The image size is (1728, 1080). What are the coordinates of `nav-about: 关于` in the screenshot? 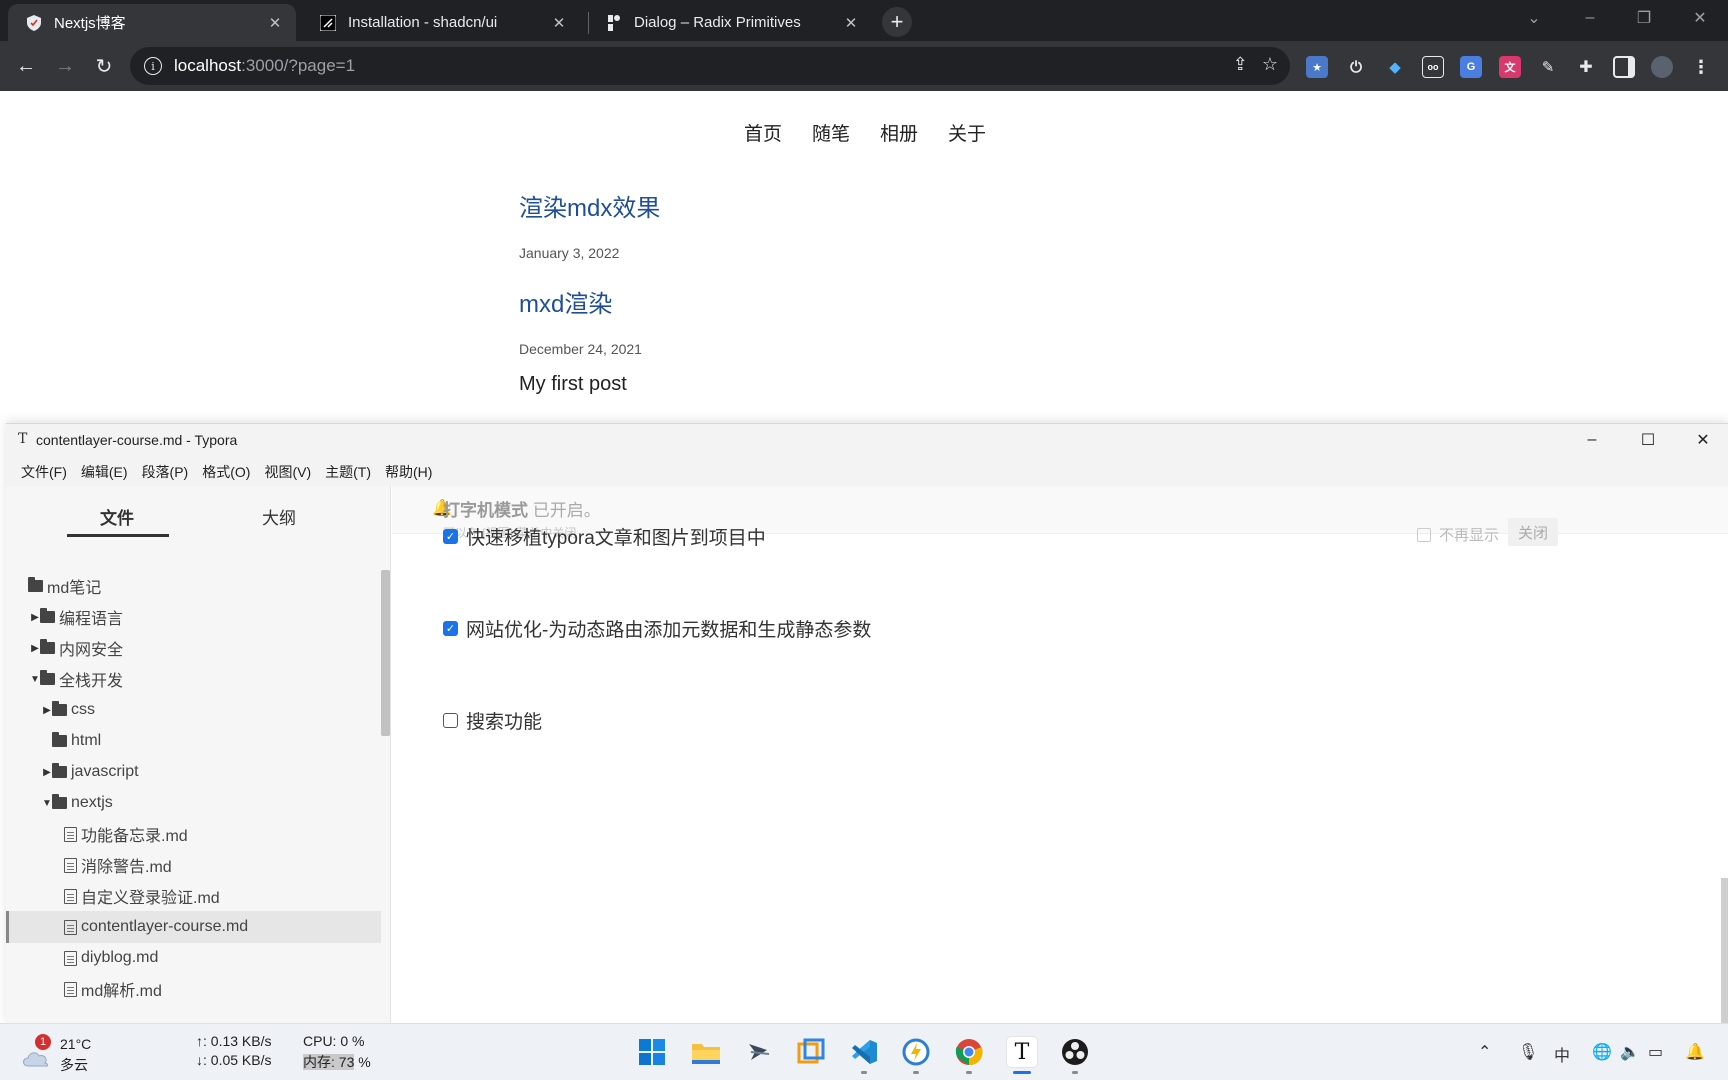 It's located at (967, 132).